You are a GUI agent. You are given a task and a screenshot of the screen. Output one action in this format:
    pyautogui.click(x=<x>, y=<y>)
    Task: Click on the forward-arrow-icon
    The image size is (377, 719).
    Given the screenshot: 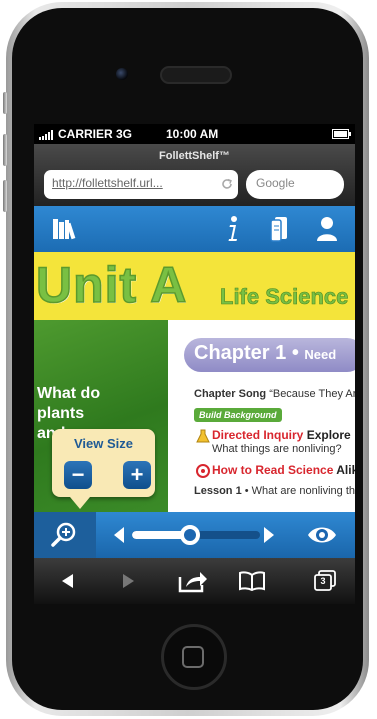 What is the action you would take?
    pyautogui.click(x=129, y=581)
    